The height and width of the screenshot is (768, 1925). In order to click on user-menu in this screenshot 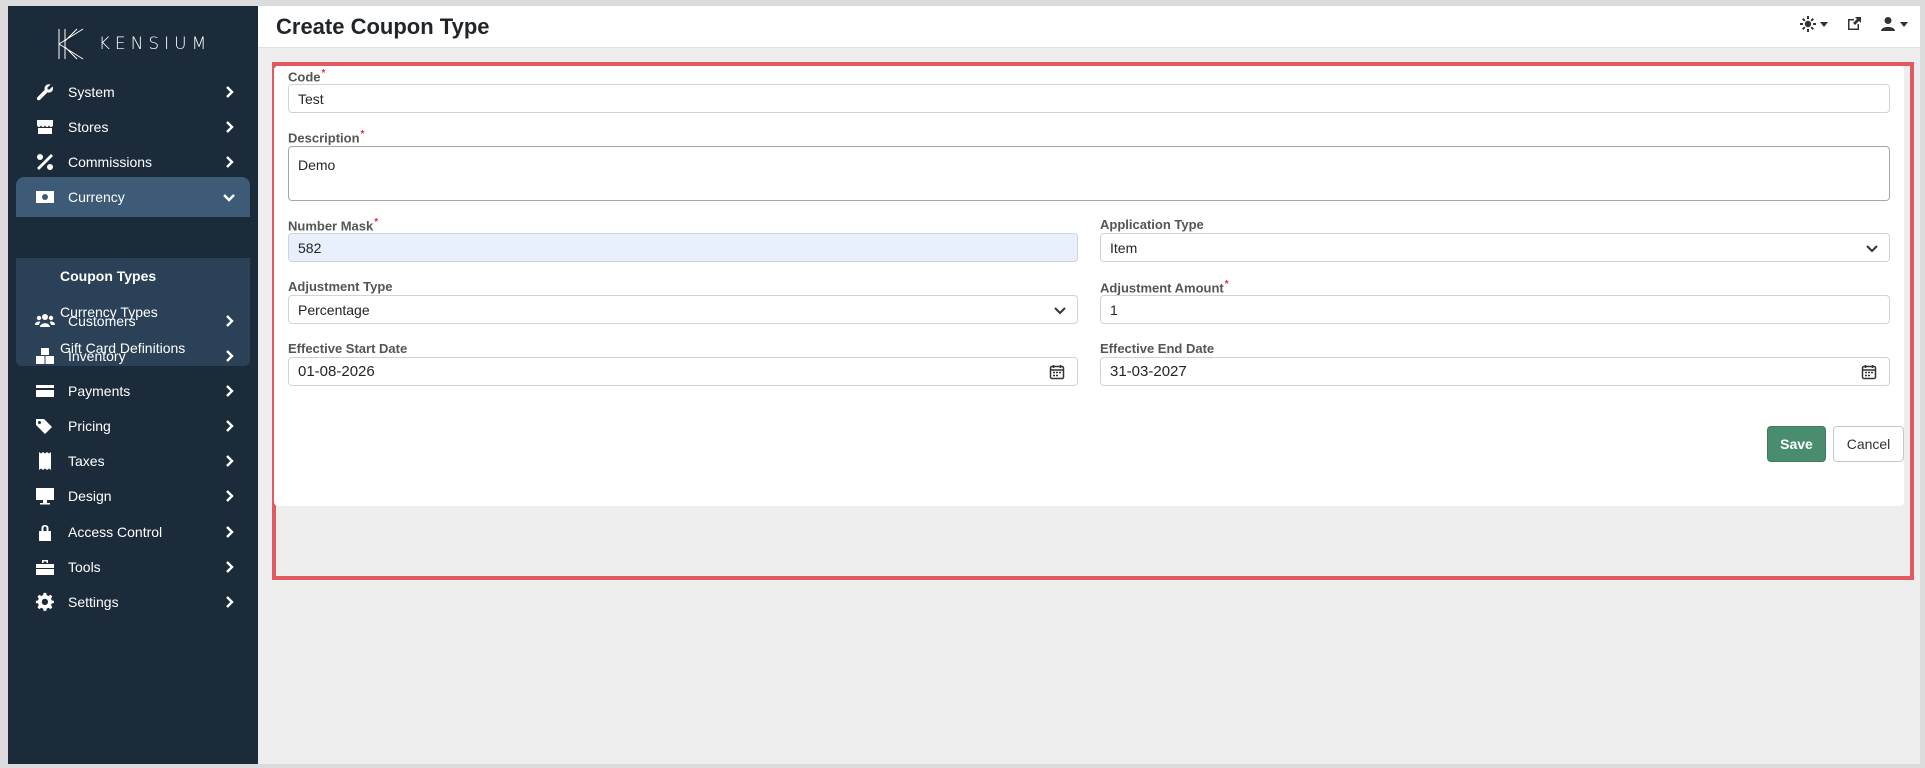, I will do `click(1894, 24)`.